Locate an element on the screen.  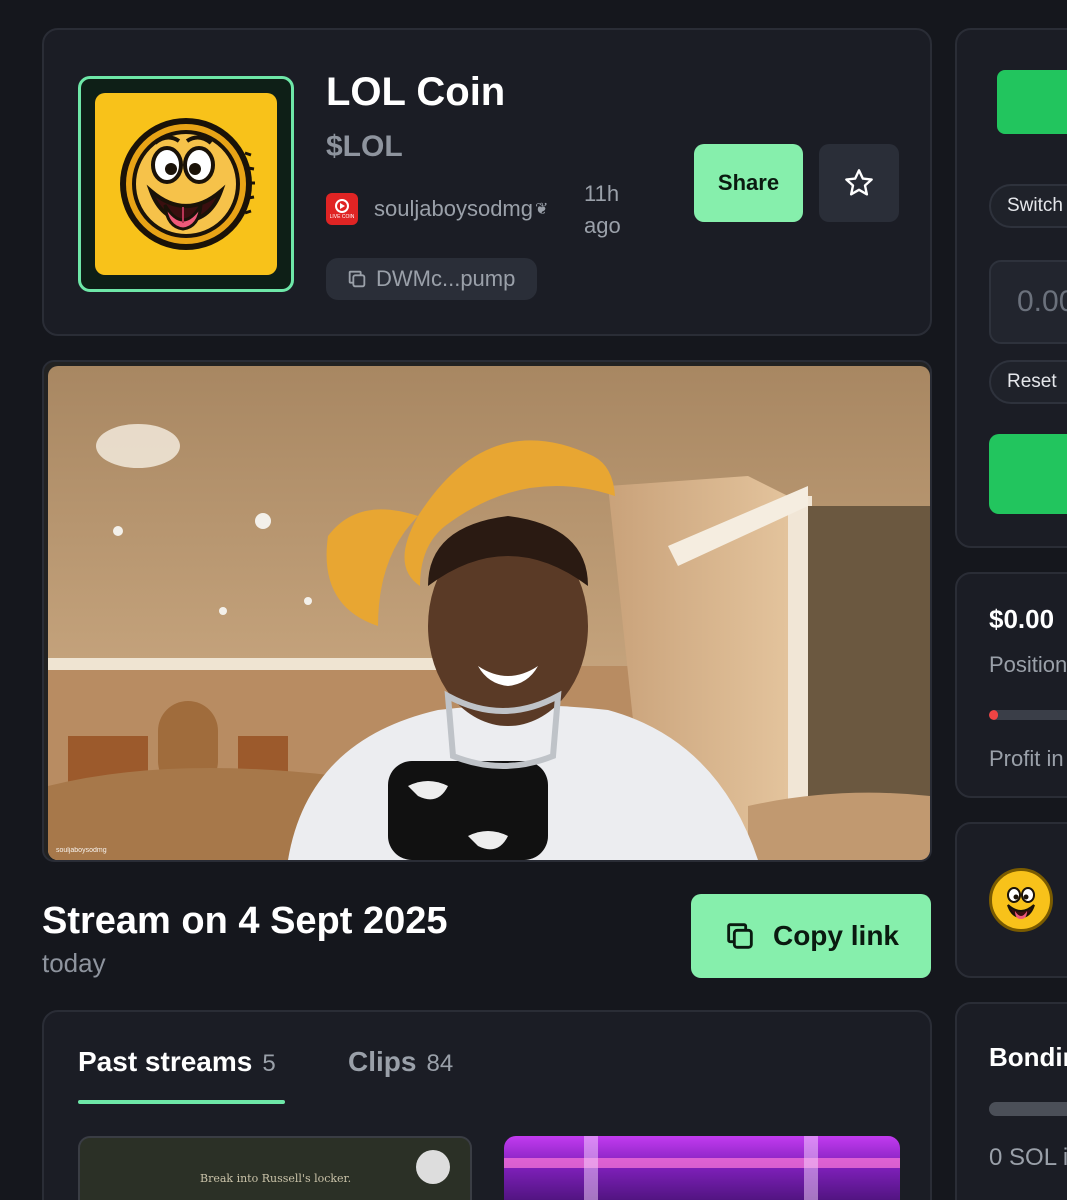
past-streams-count: 5 is located at coordinates (269, 1063).